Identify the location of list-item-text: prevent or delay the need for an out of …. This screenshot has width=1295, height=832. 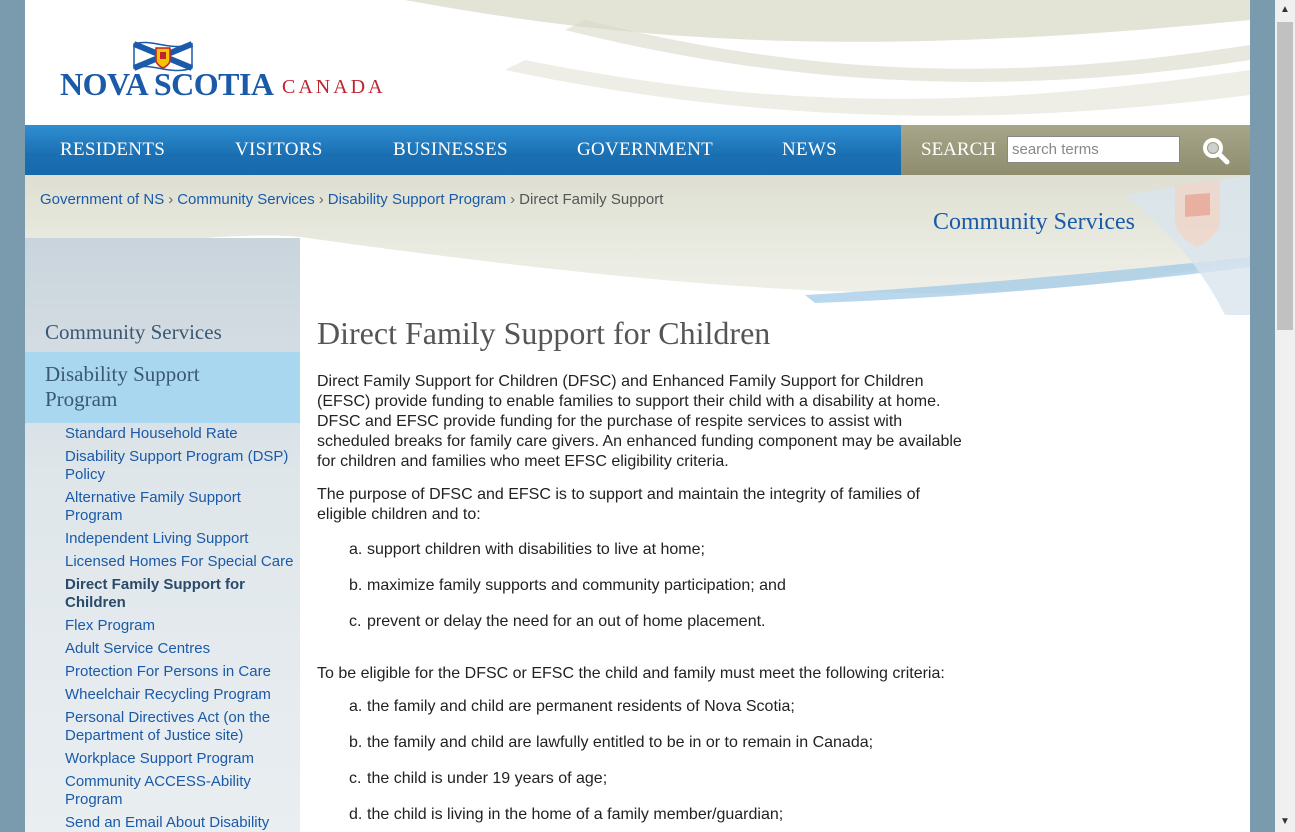
(566, 621).